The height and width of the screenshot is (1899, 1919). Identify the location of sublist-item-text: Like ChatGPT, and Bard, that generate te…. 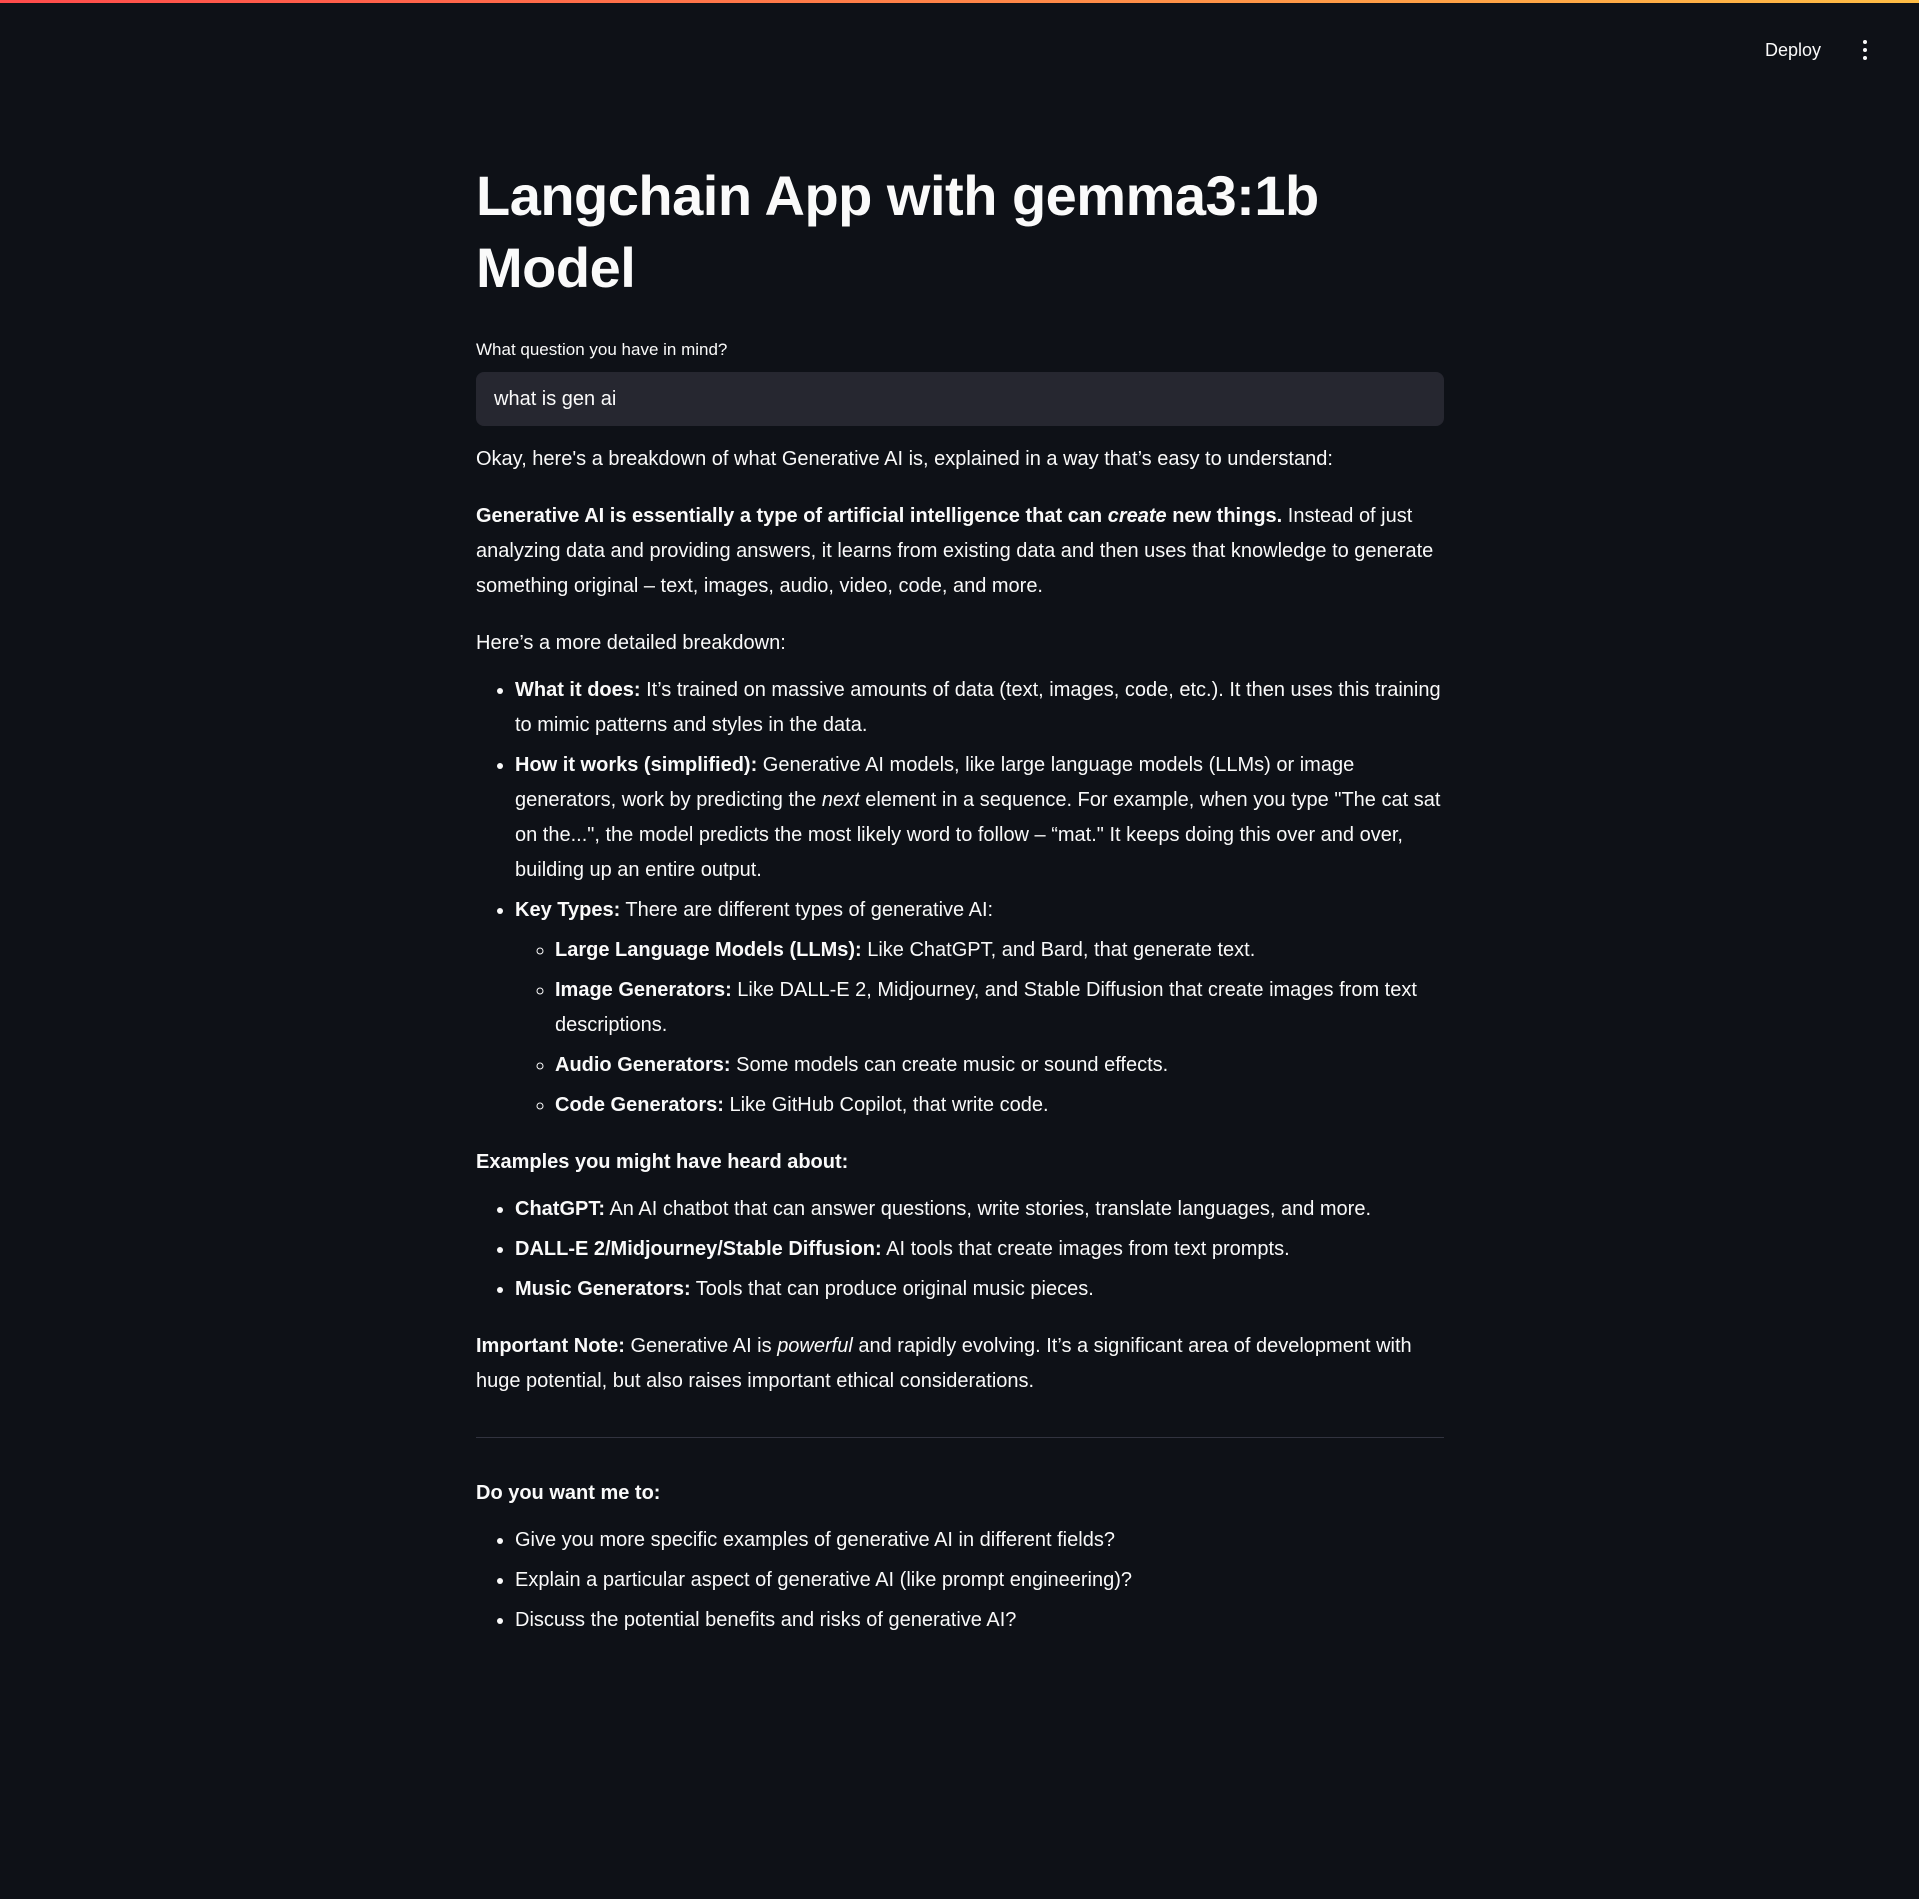
(1058, 950).